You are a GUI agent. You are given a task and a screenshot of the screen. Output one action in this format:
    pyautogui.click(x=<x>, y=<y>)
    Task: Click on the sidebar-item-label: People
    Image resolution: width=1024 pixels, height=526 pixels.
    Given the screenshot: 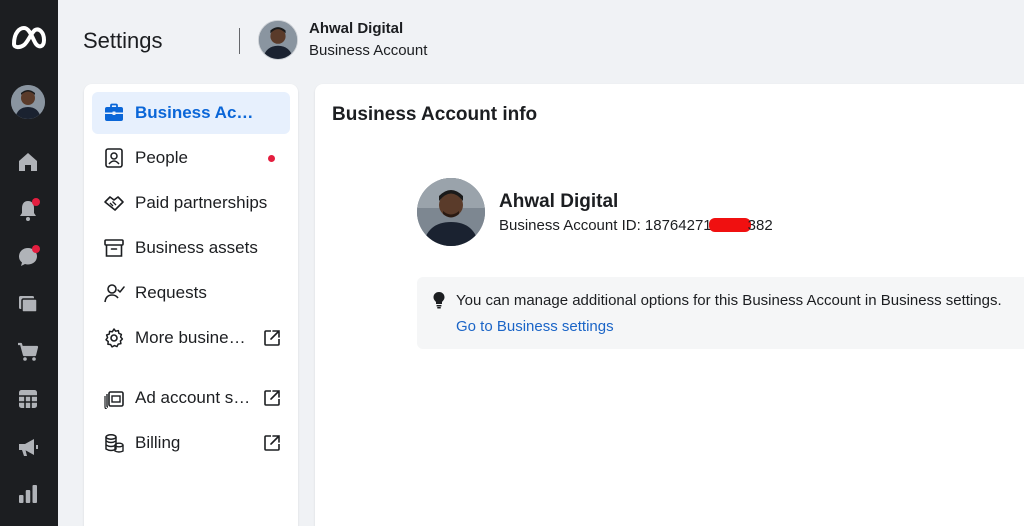 What is the action you would take?
    pyautogui.click(x=161, y=157)
    